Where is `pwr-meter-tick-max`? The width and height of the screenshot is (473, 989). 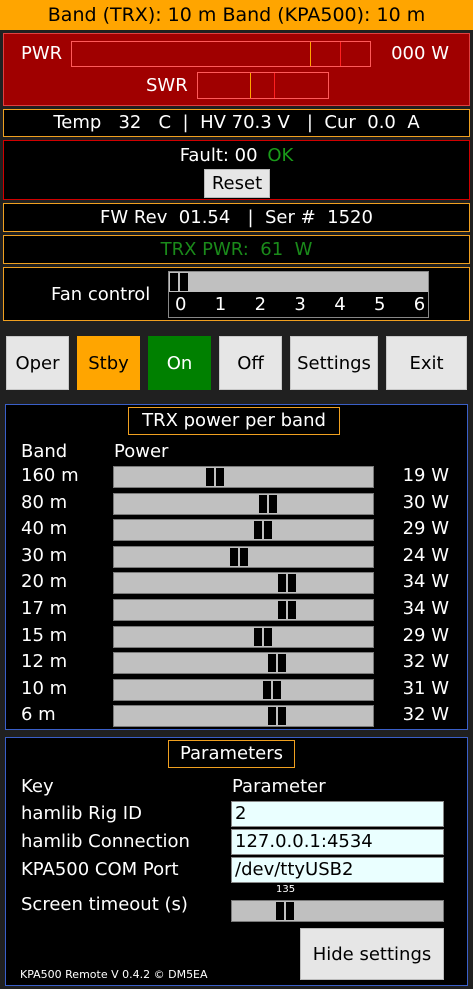
pwr-meter-tick-max is located at coordinates (340, 54).